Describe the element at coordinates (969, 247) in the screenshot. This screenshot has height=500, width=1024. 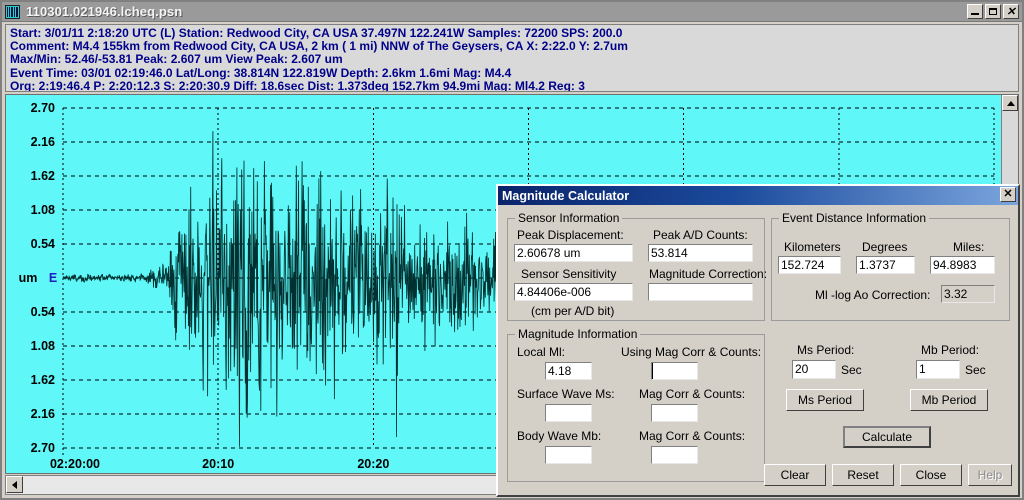
I see `miles-label: Miles:` at that location.